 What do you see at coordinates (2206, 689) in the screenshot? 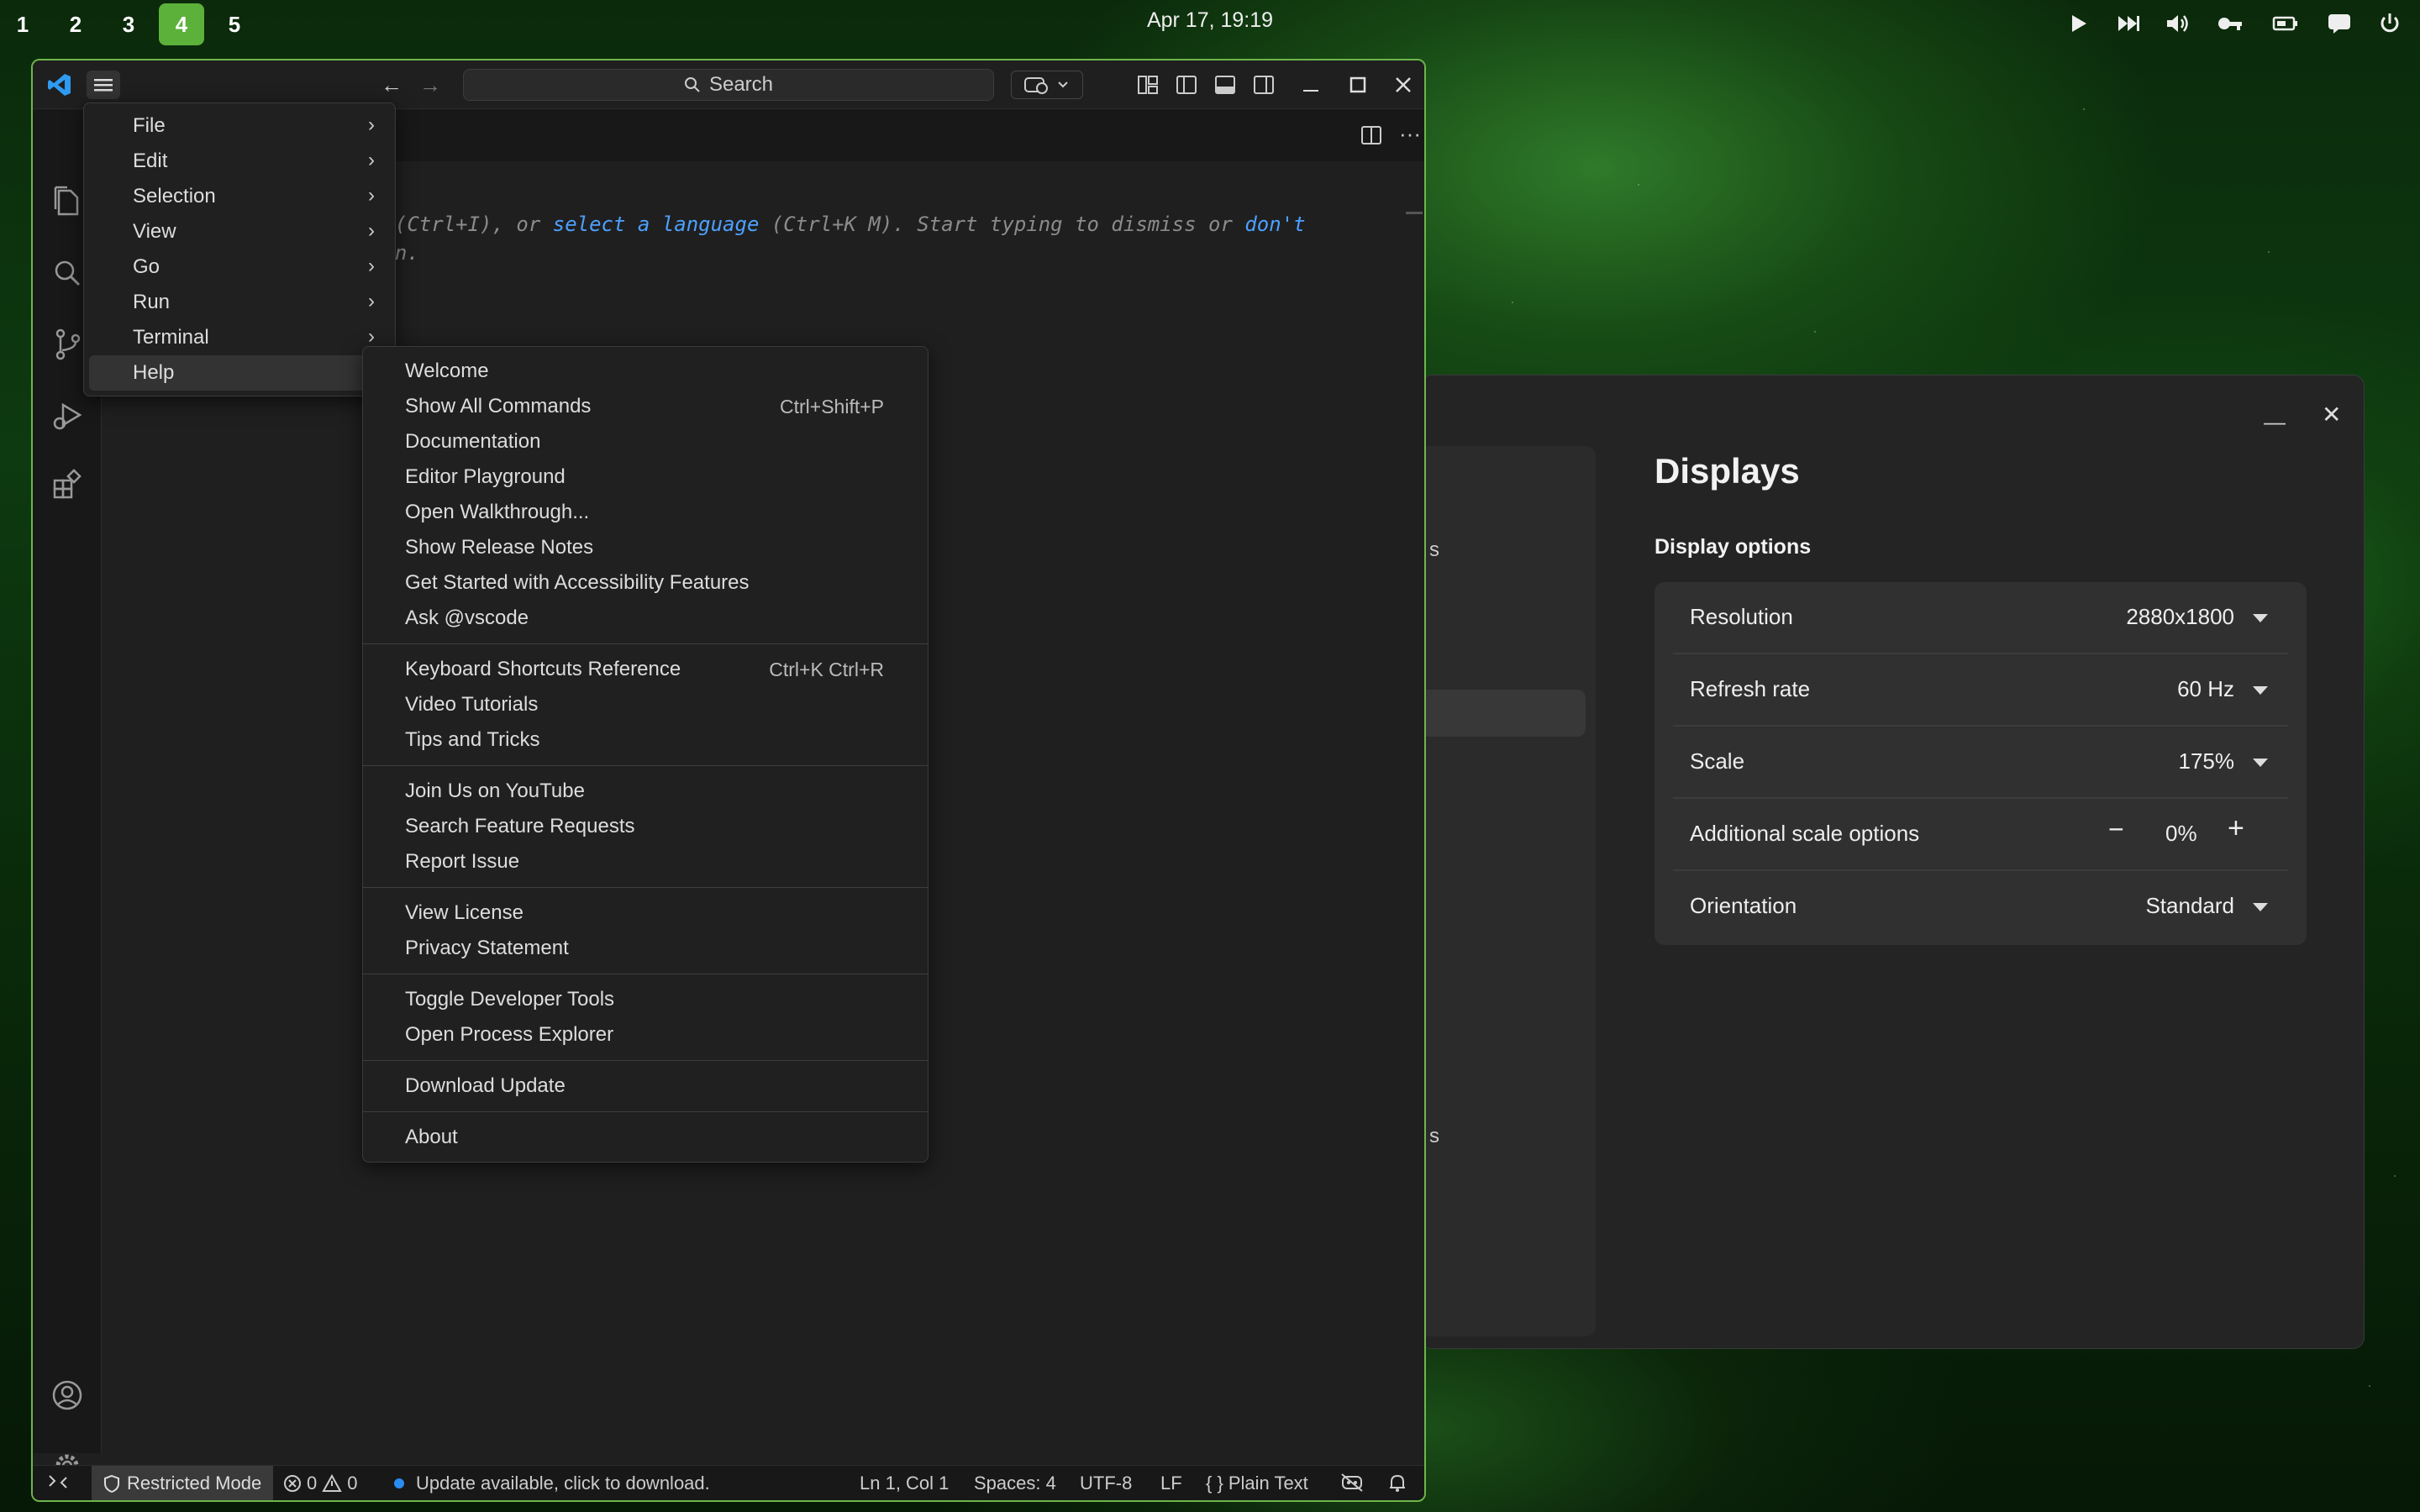
I see `refresh-rate-value: 60 Hz` at bounding box center [2206, 689].